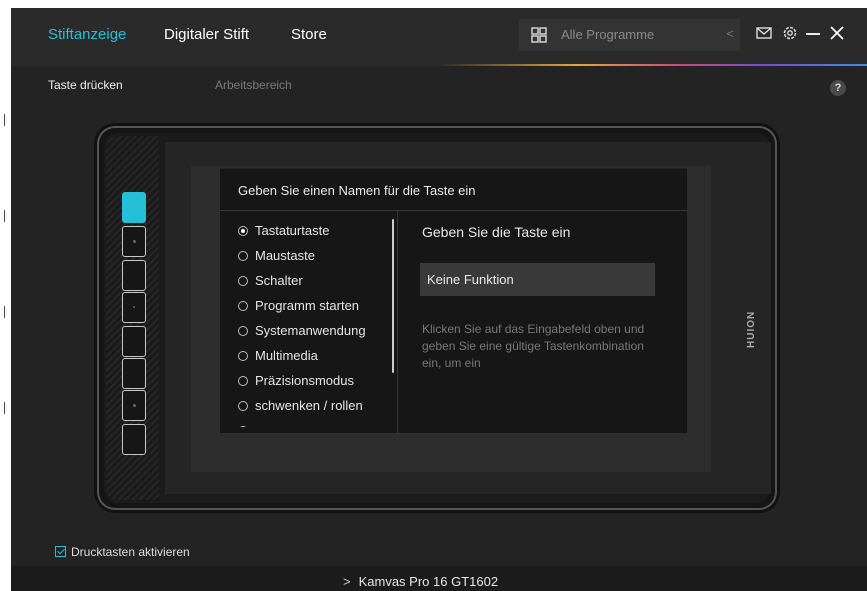  I want to click on key-combination-input: Keine Funktion, so click(537, 279).